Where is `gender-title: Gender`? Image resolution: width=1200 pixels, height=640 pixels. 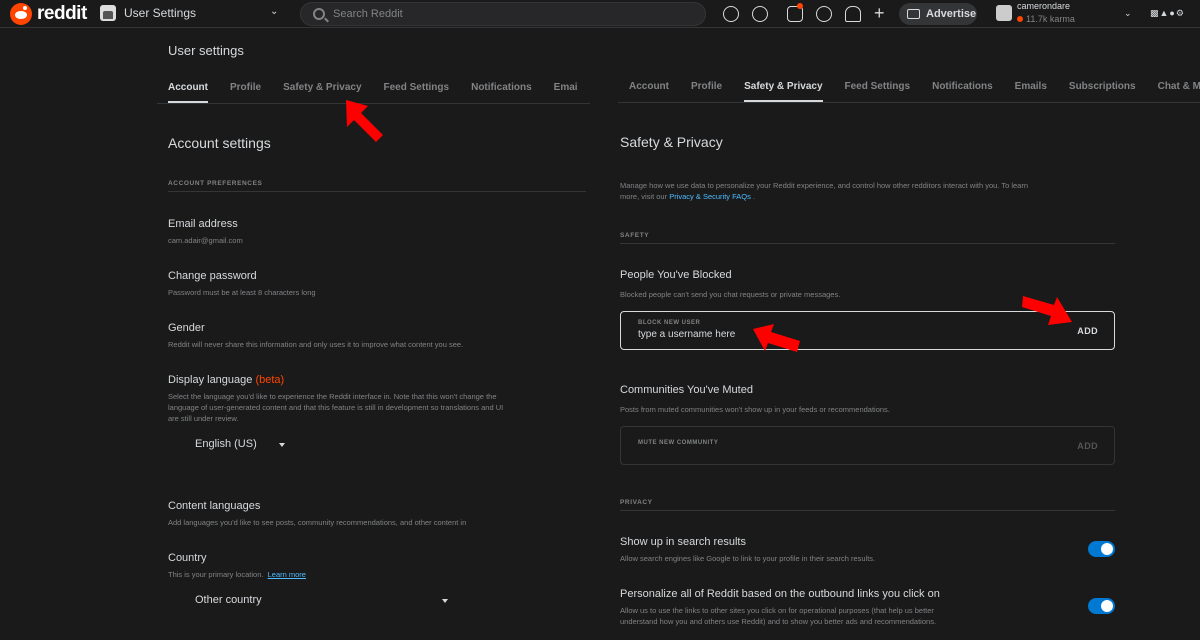 gender-title: Gender is located at coordinates (186, 328).